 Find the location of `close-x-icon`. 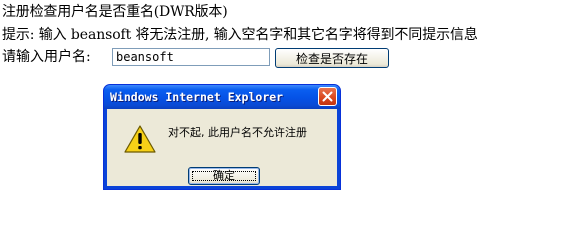

close-x-icon is located at coordinates (327, 96).